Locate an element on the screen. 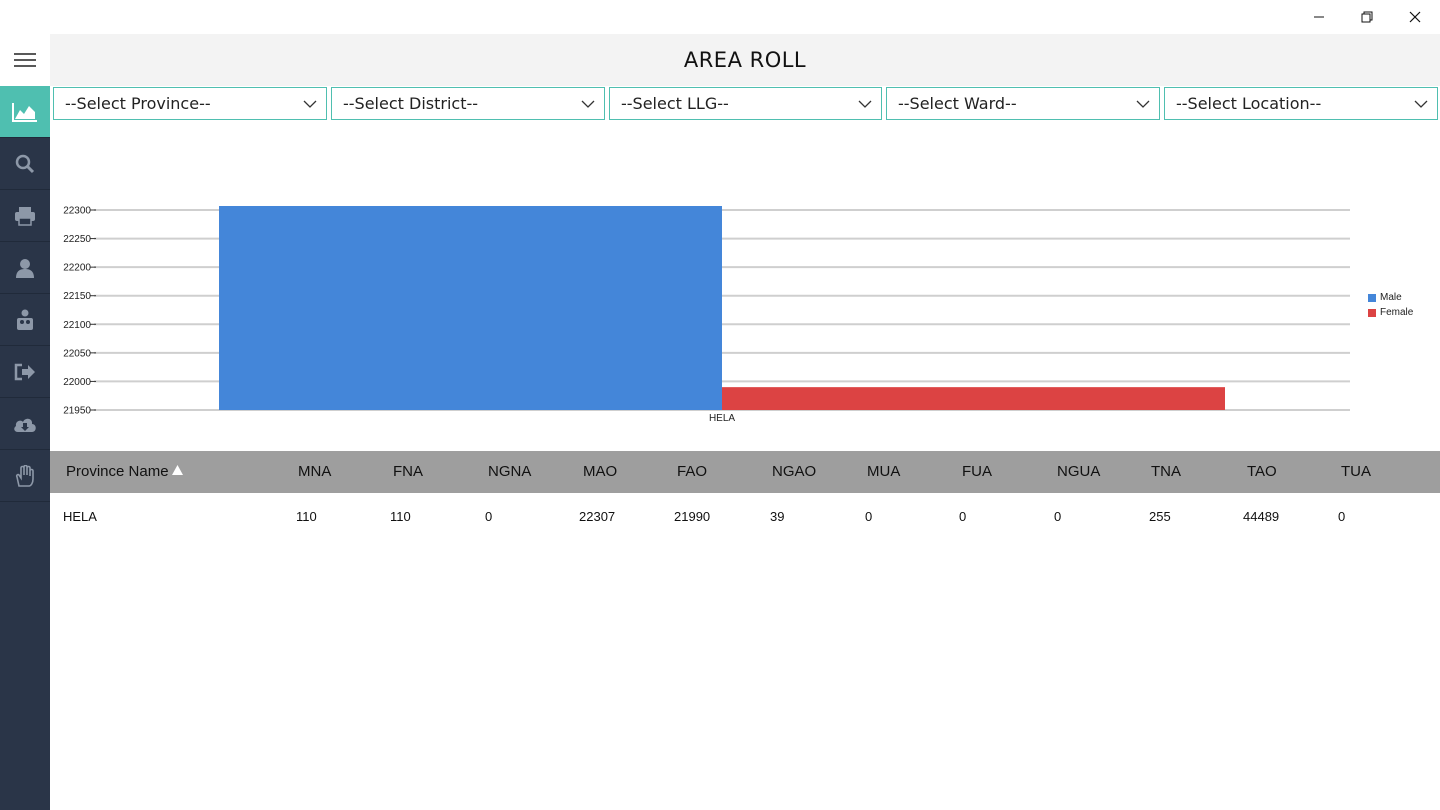 The image size is (1440, 810). restore-icon is located at coordinates (1367, 17).